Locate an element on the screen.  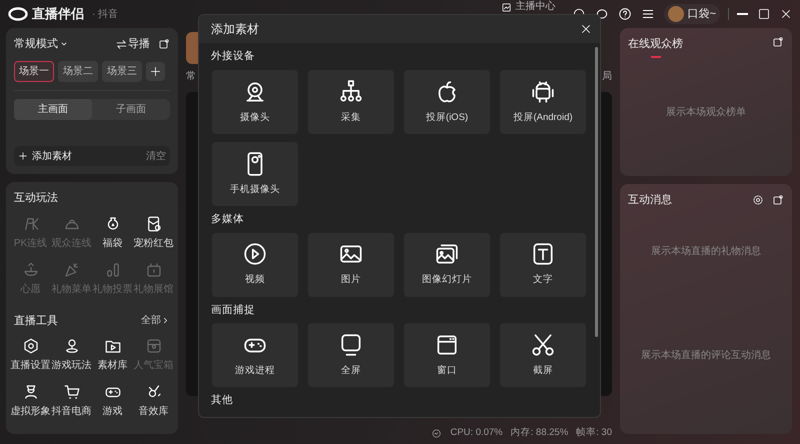
add-source-button: 添加素材 is located at coordinates (52, 156).